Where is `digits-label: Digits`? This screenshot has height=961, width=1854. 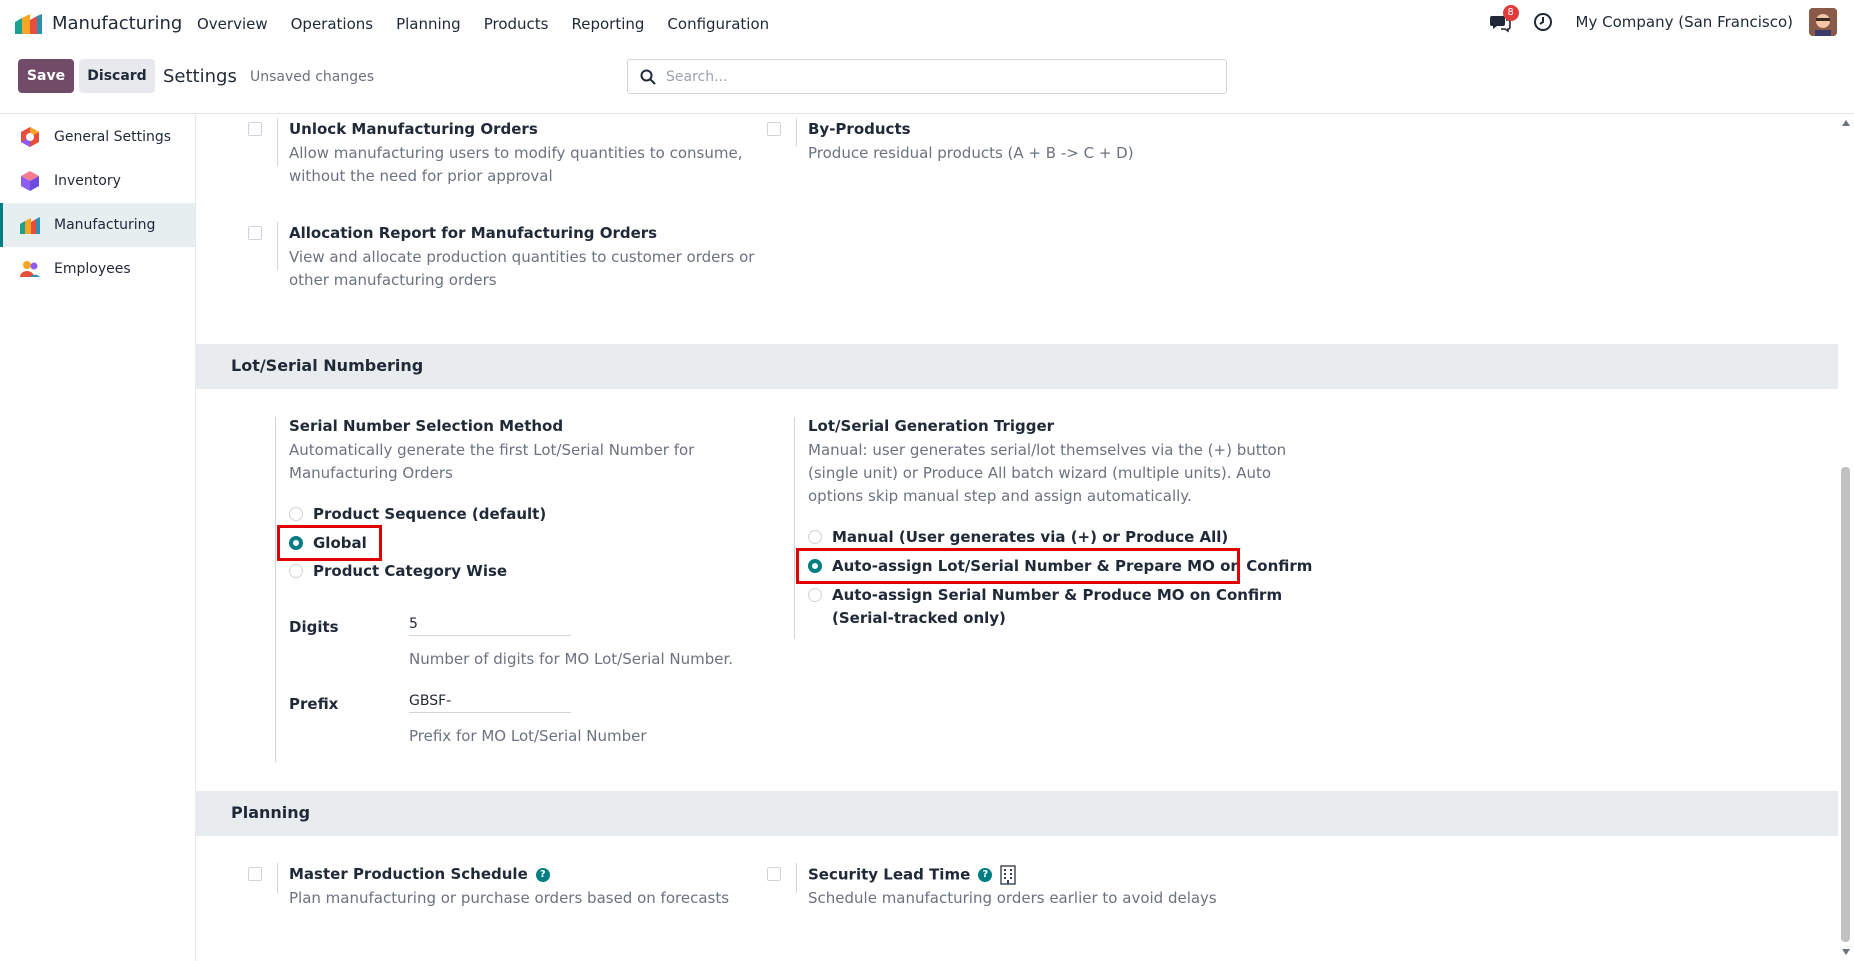 digits-label: Digits is located at coordinates (314, 627).